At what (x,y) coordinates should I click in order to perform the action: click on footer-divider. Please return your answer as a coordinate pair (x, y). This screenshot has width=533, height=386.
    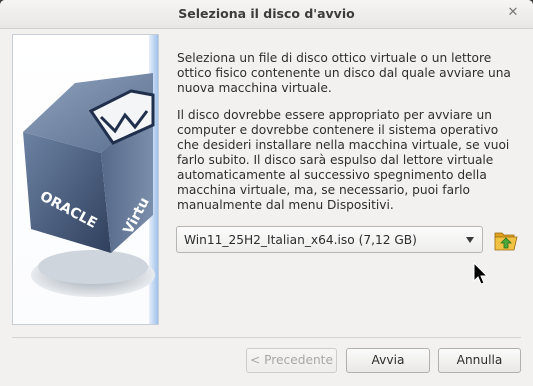
    Looking at the image, I should click on (266, 337).